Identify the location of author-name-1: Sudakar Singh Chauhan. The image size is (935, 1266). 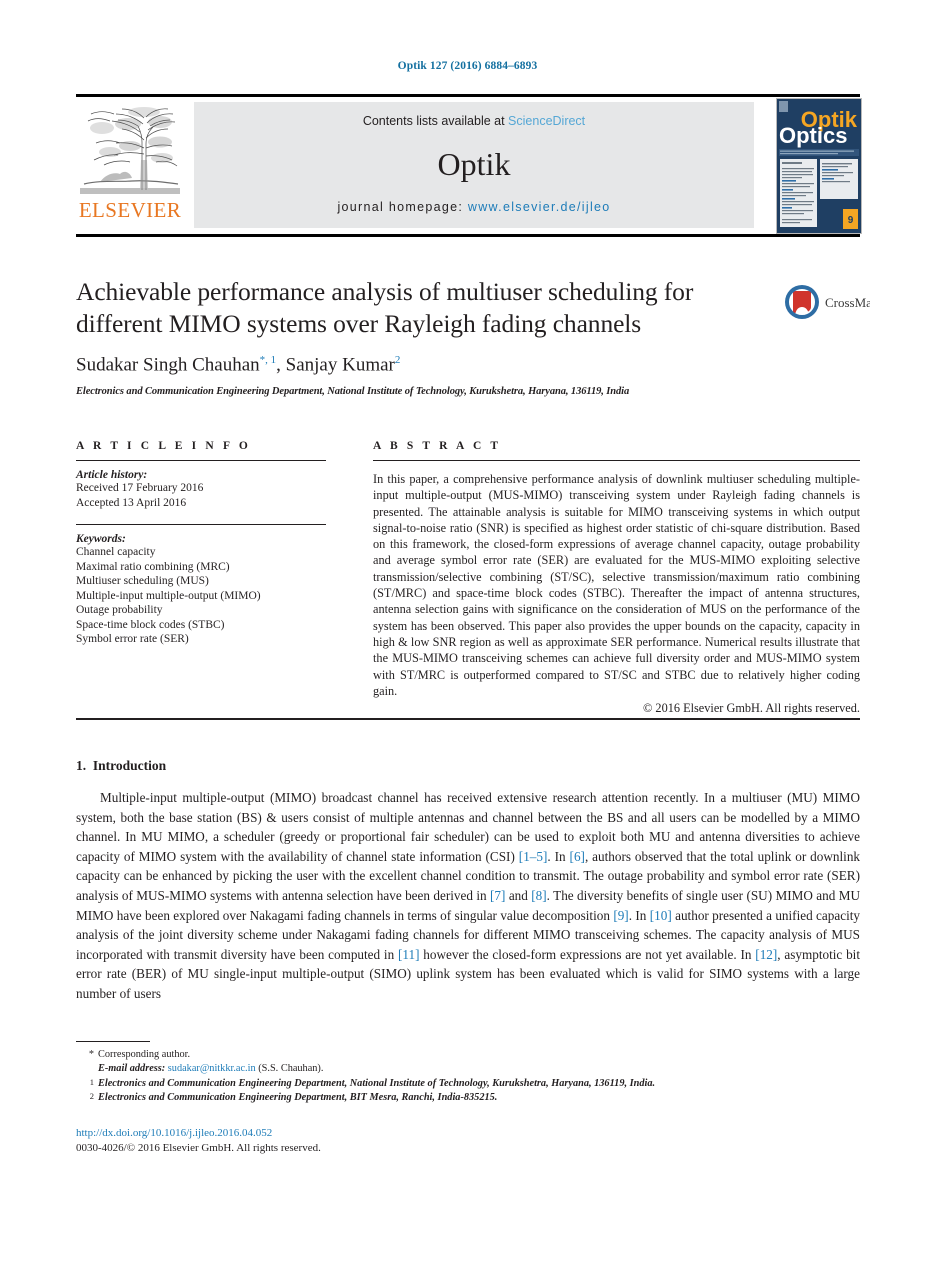
(168, 365).